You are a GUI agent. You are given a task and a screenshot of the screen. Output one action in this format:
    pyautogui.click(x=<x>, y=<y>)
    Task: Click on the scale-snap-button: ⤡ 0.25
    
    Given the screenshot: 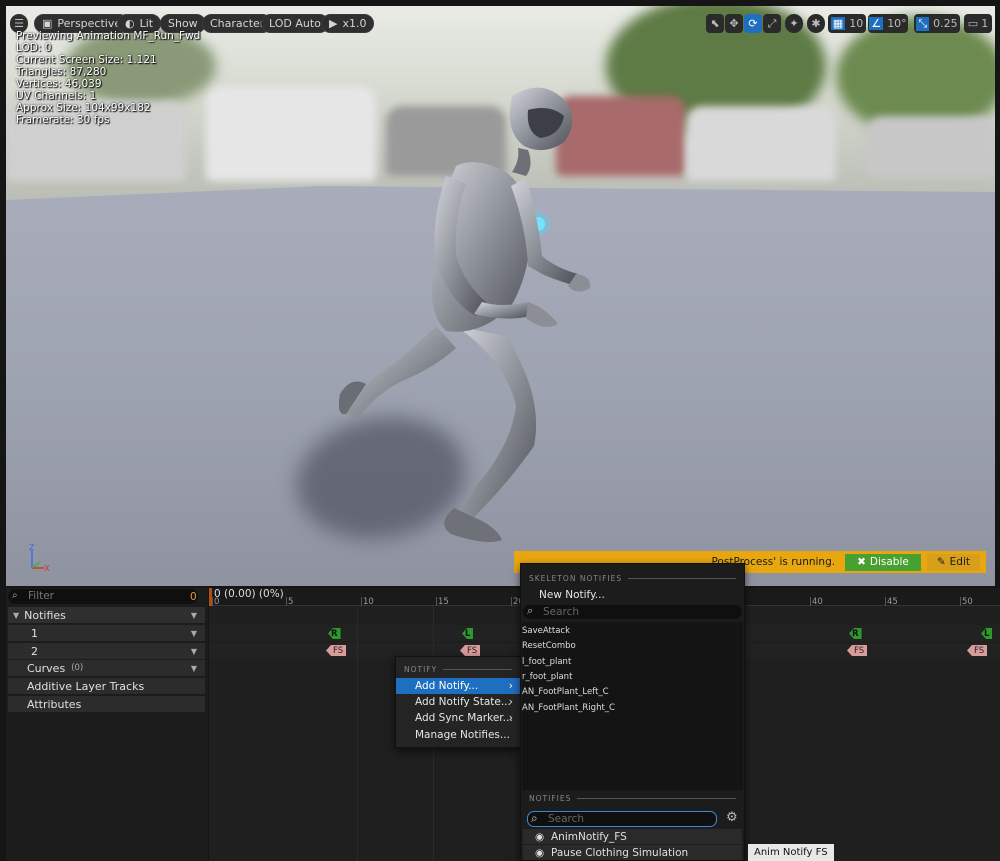 What is the action you would take?
    pyautogui.click(x=937, y=23)
    